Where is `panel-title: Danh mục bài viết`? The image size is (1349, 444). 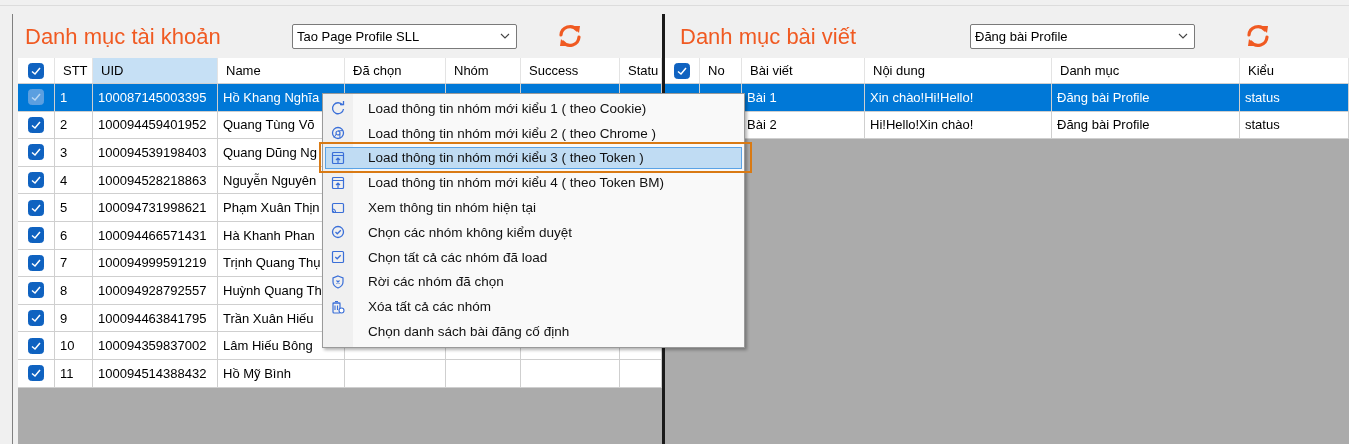 panel-title: Danh mục bài viết is located at coordinates (768, 36).